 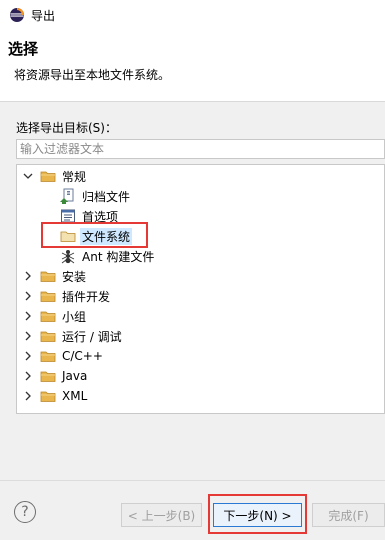 I want to click on back-button: < 上一步(B), so click(x=161, y=515).